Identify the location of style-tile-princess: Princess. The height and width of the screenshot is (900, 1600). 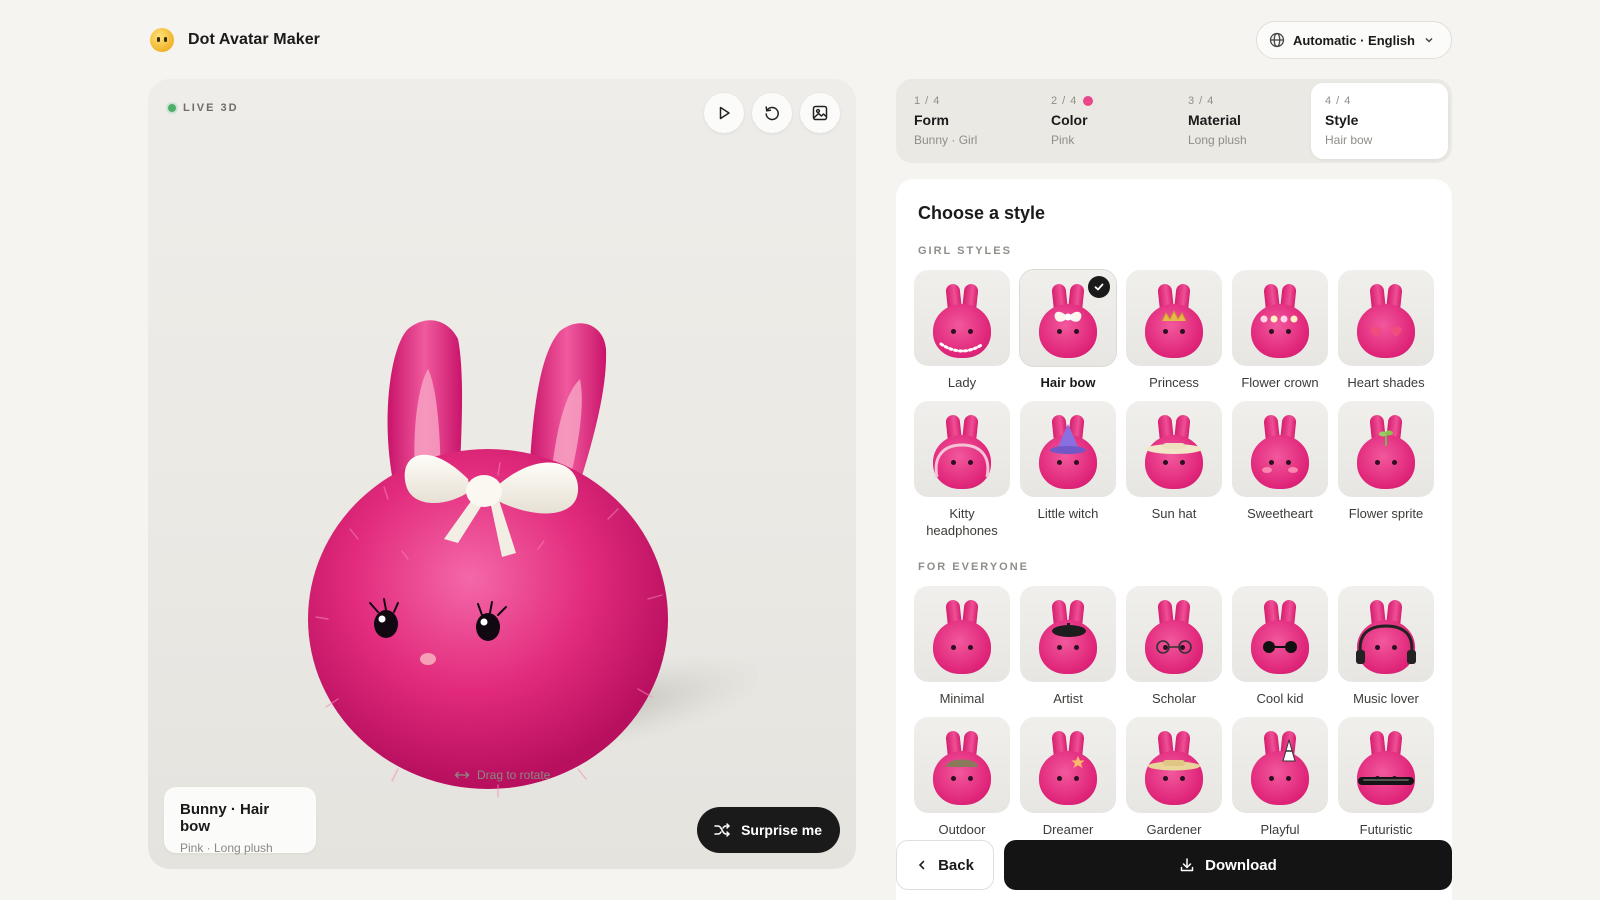
(1174, 330).